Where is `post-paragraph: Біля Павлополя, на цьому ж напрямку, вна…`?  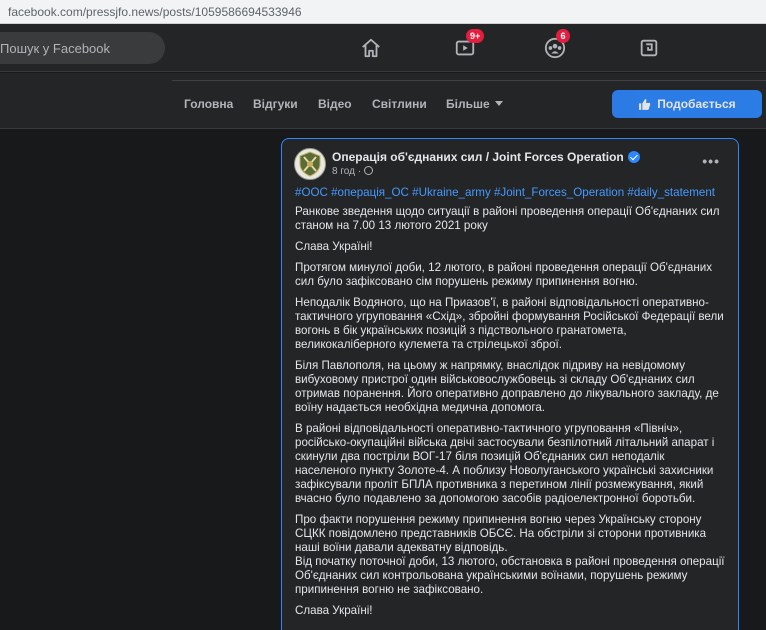
post-paragraph: Біля Павлополя, на цьому ж напрямку, вна… is located at coordinates (507, 386).